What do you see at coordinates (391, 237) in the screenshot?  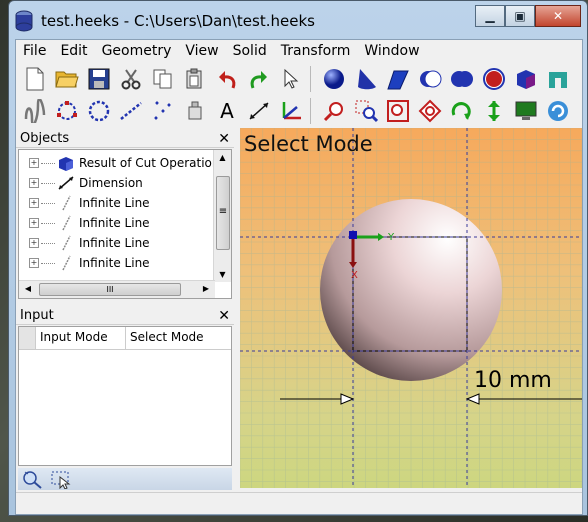 I see `axis-y-label: Y` at bounding box center [391, 237].